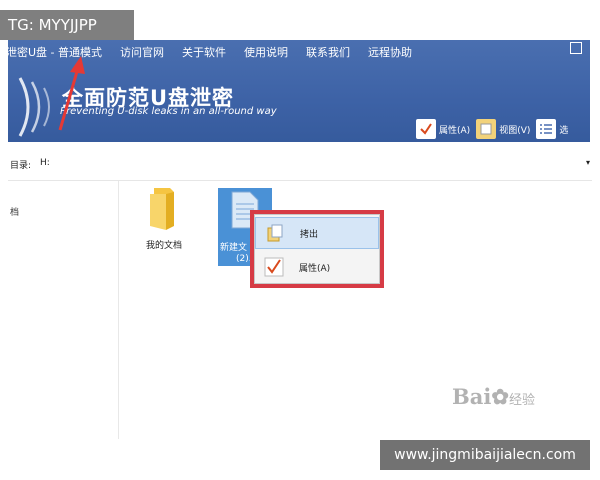 The image size is (600, 480). I want to click on properties-label: 属性(A), so click(455, 130).